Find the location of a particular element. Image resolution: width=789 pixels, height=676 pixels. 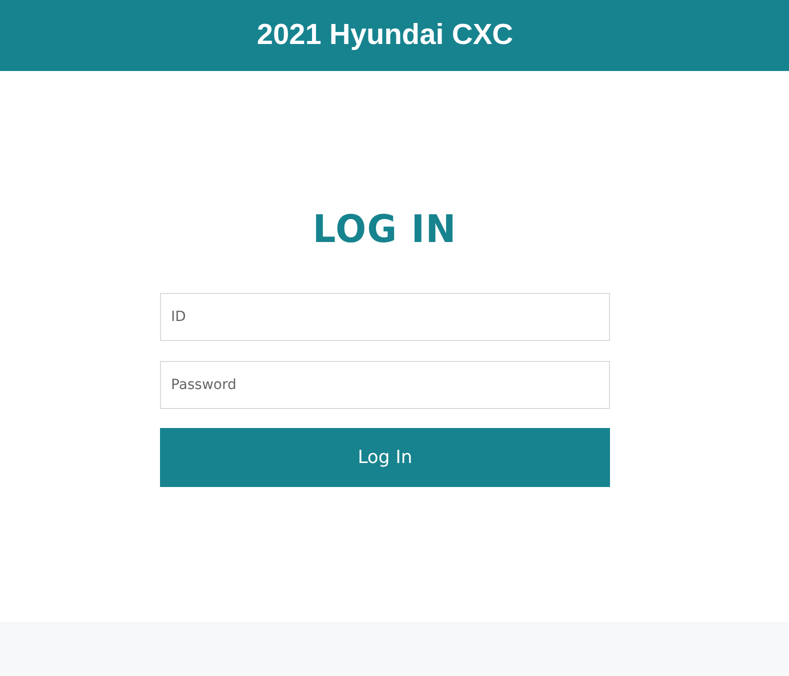

login-heading: LOG IN is located at coordinates (385, 229).